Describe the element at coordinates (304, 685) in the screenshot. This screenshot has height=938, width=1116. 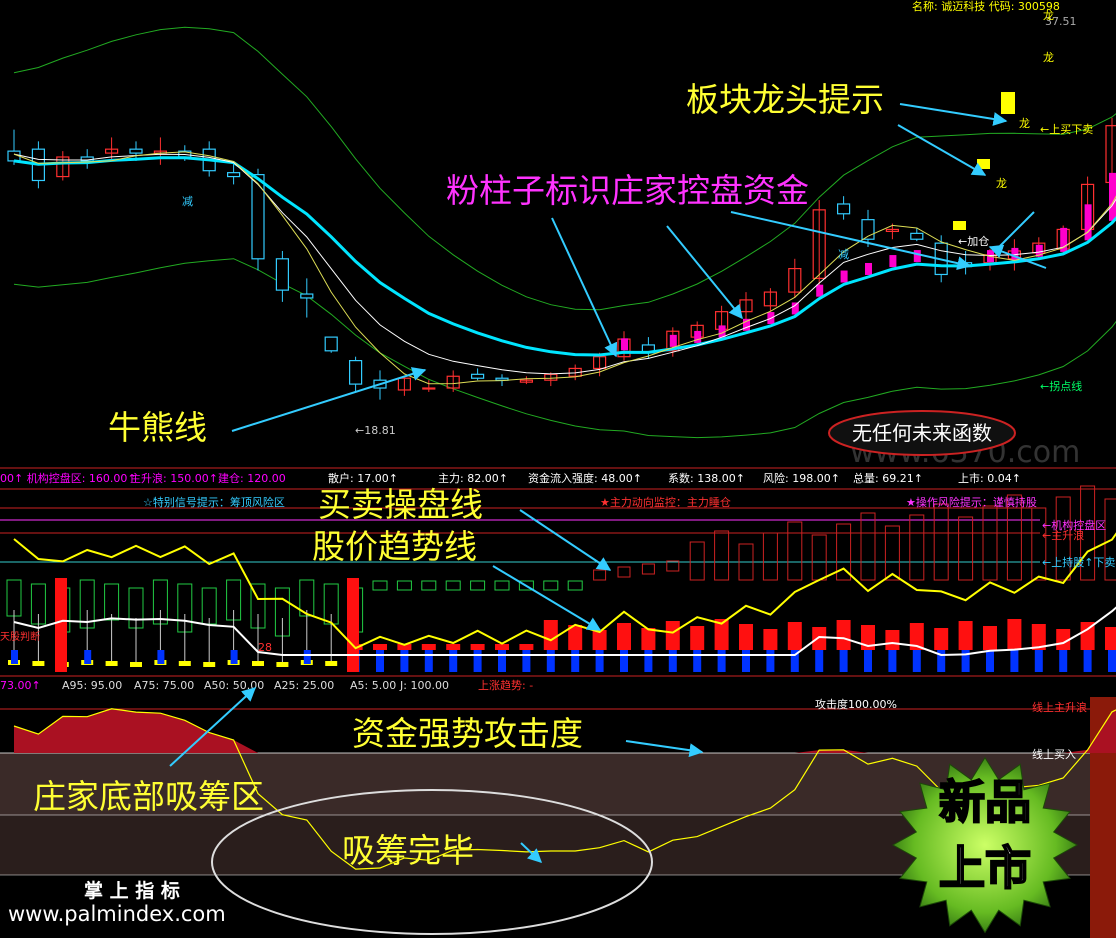
I see `kdj-item: A25: 25.00` at that location.